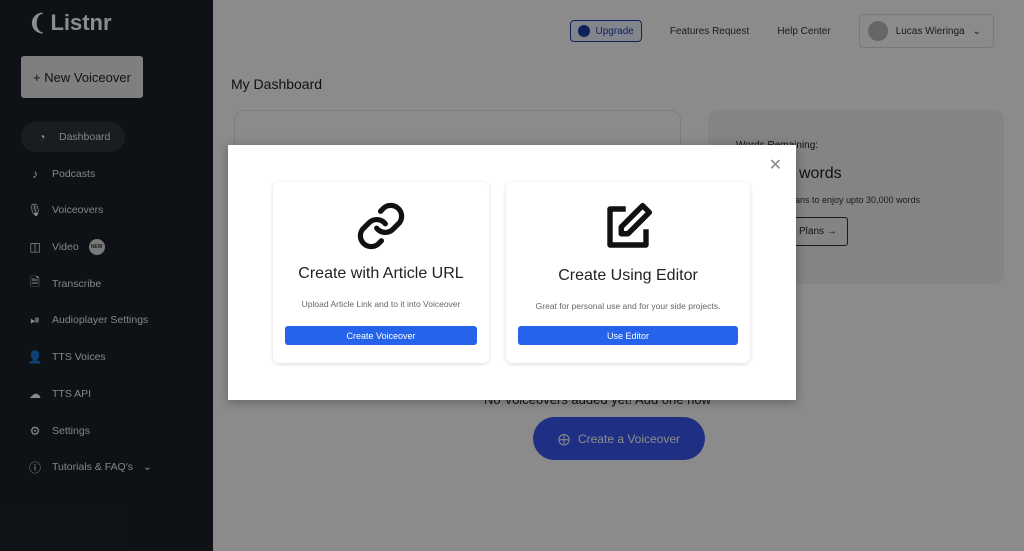 This screenshot has width=1024, height=551. What do you see at coordinates (628, 335) in the screenshot?
I see `use-editor-button: Use Editor` at bounding box center [628, 335].